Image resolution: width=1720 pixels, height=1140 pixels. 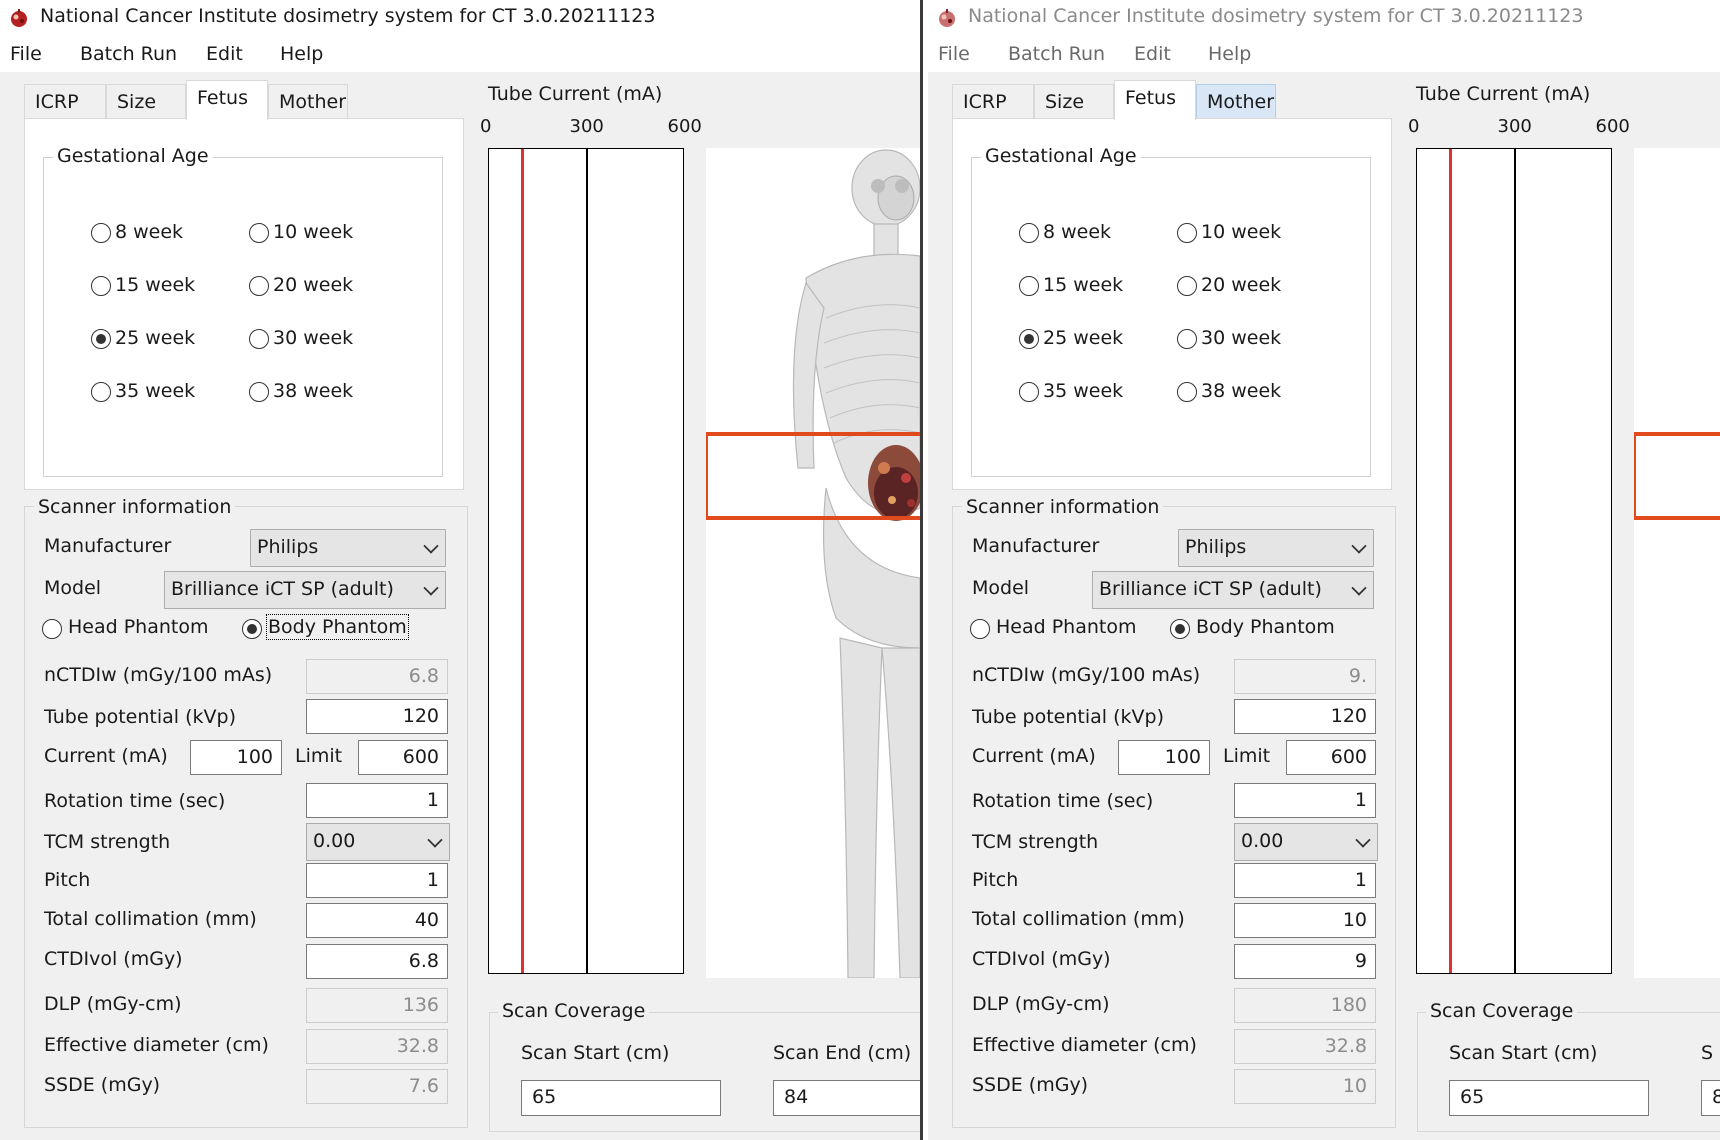 I want to click on scan-end-field: 84, so click(x=846, y=1098).